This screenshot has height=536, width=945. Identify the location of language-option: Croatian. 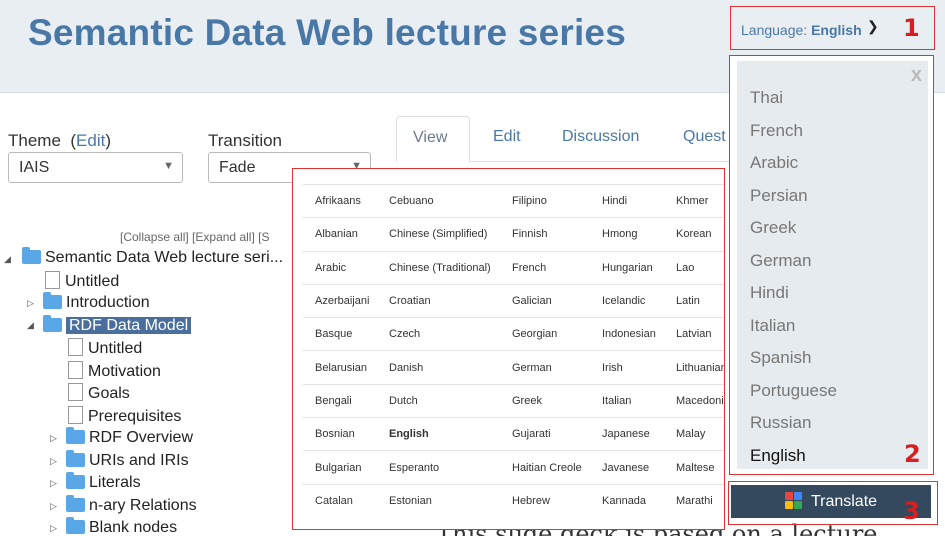
(438, 300).